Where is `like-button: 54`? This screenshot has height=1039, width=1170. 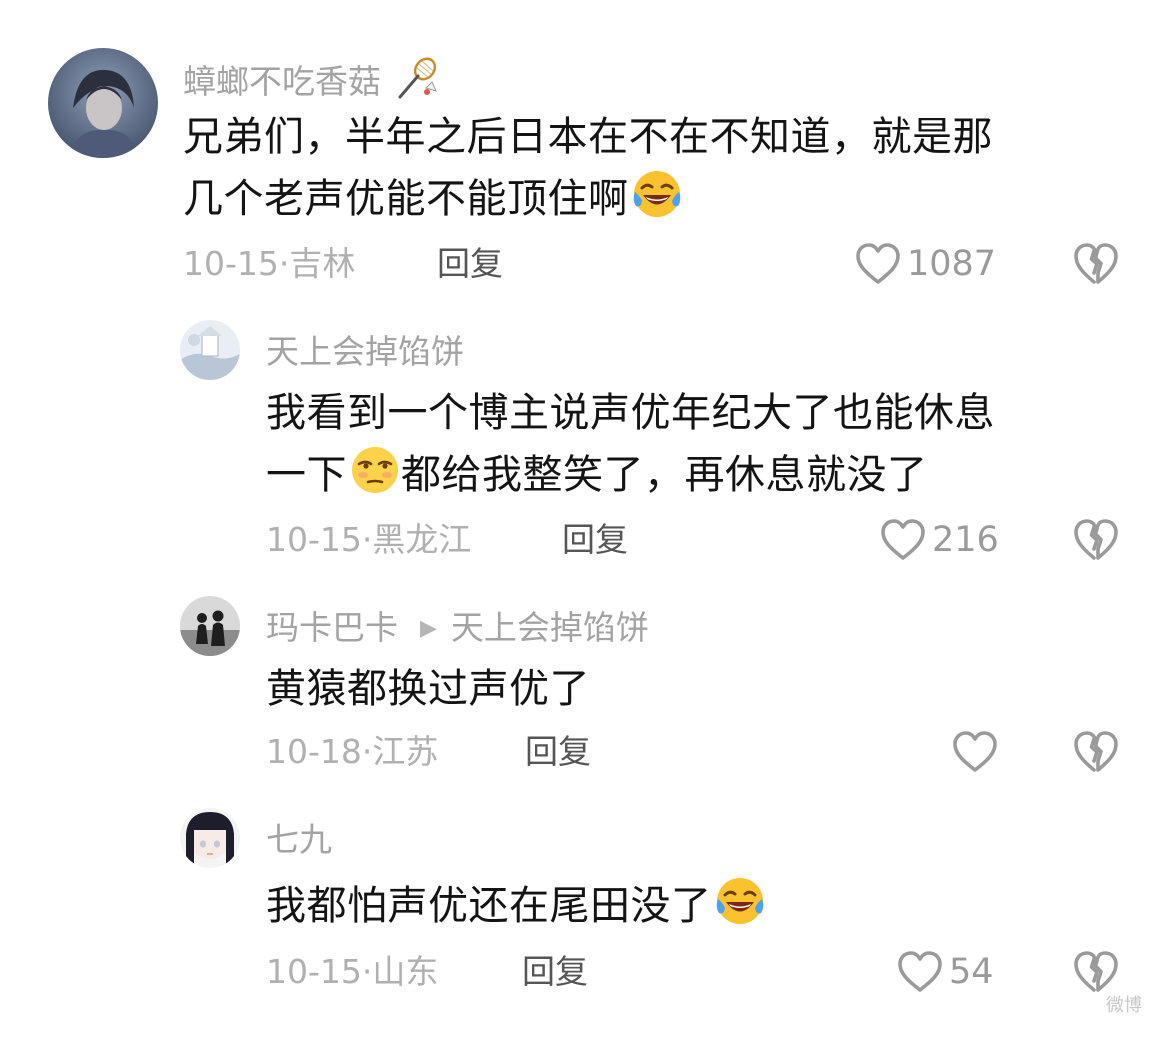 like-button: 54 is located at coordinates (945, 972).